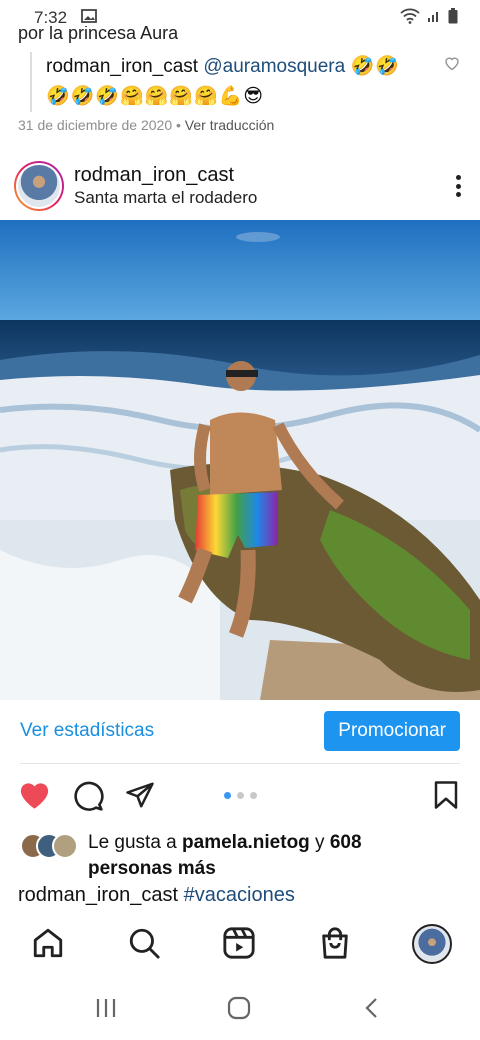 The width and height of the screenshot is (480, 1040). Describe the element at coordinates (392, 731) in the screenshot. I see `promote-button: Promocionar` at that location.